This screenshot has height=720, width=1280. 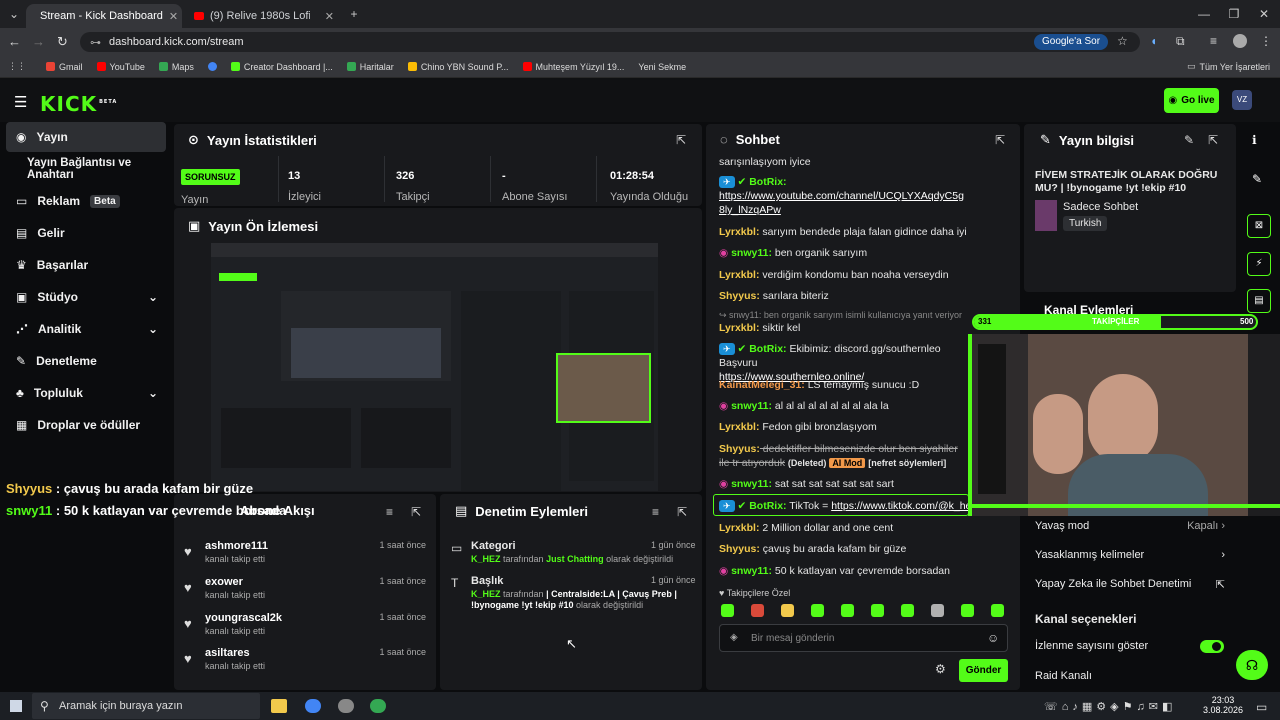 I want to click on sidebar-item-analitik: ⋰ Analitik ⌄, so click(x=86, y=329).